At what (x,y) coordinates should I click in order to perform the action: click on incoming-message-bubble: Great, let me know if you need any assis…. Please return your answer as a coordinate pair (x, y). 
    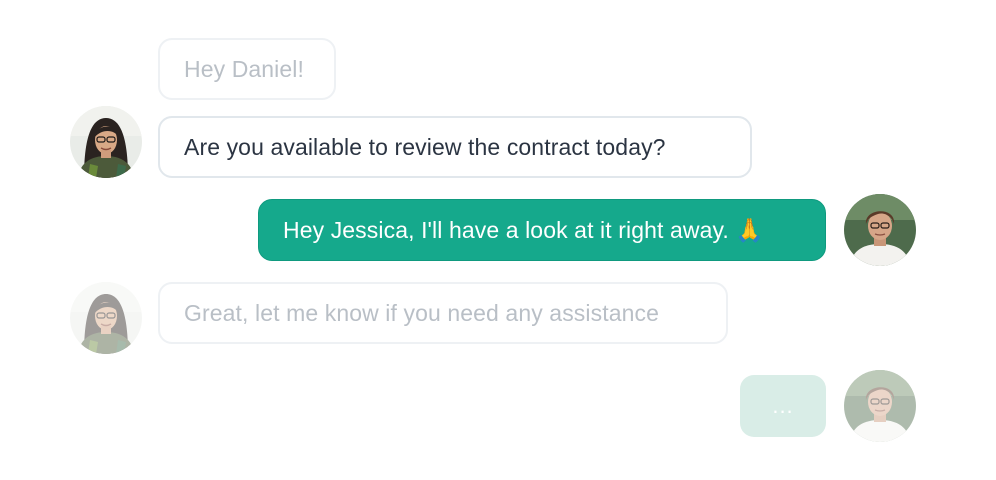
    Looking at the image, I should click on (443, 313).